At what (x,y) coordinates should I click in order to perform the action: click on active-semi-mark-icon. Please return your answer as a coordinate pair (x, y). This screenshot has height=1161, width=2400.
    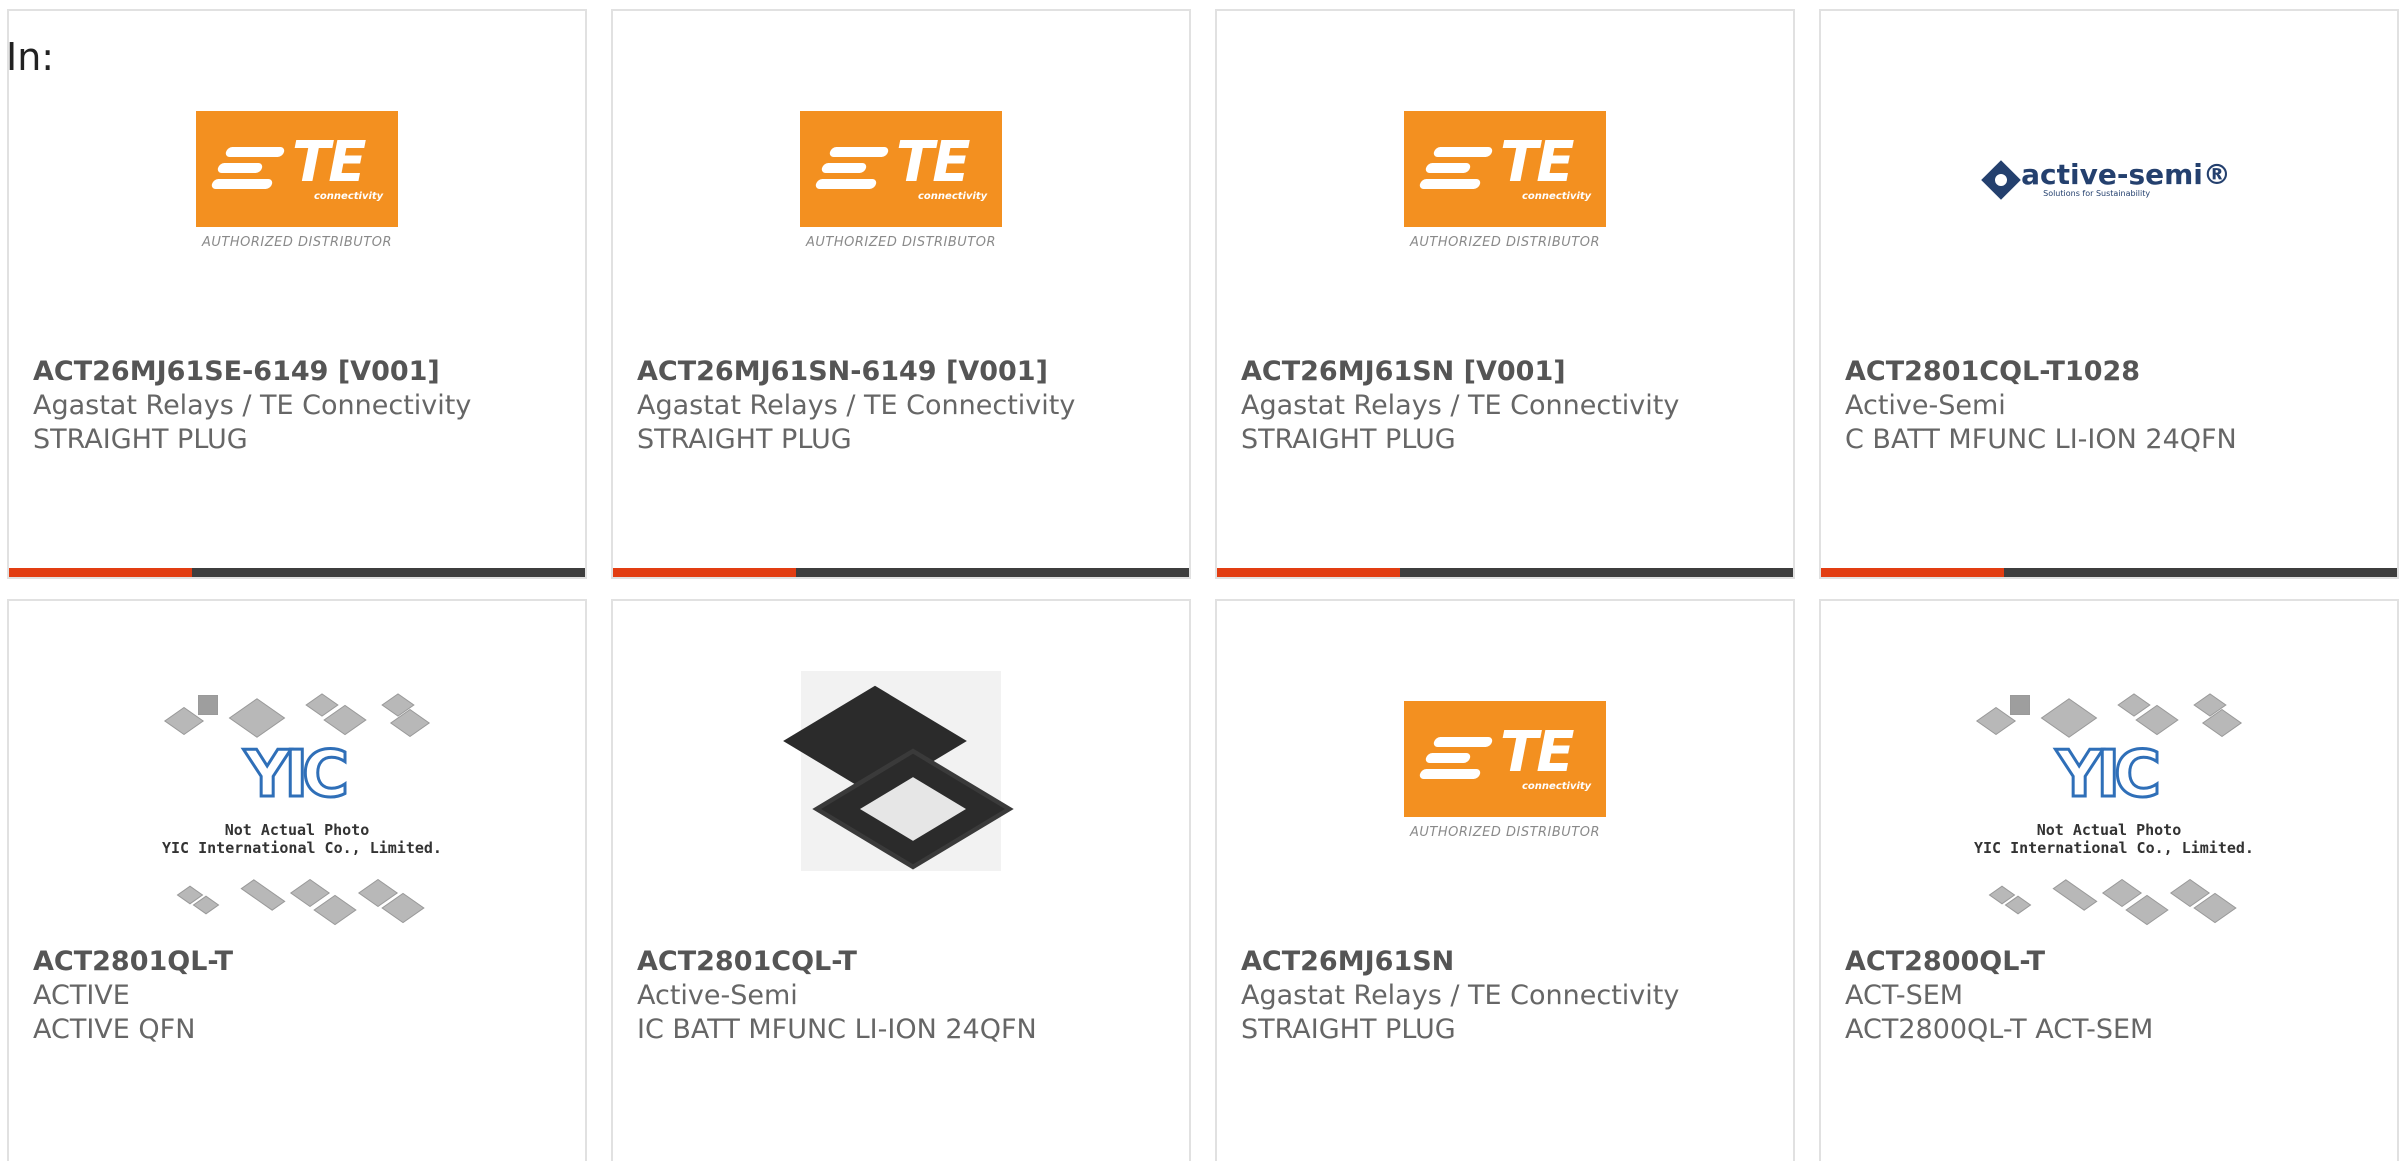
    Looking at the image, I should click on (2001, 179).